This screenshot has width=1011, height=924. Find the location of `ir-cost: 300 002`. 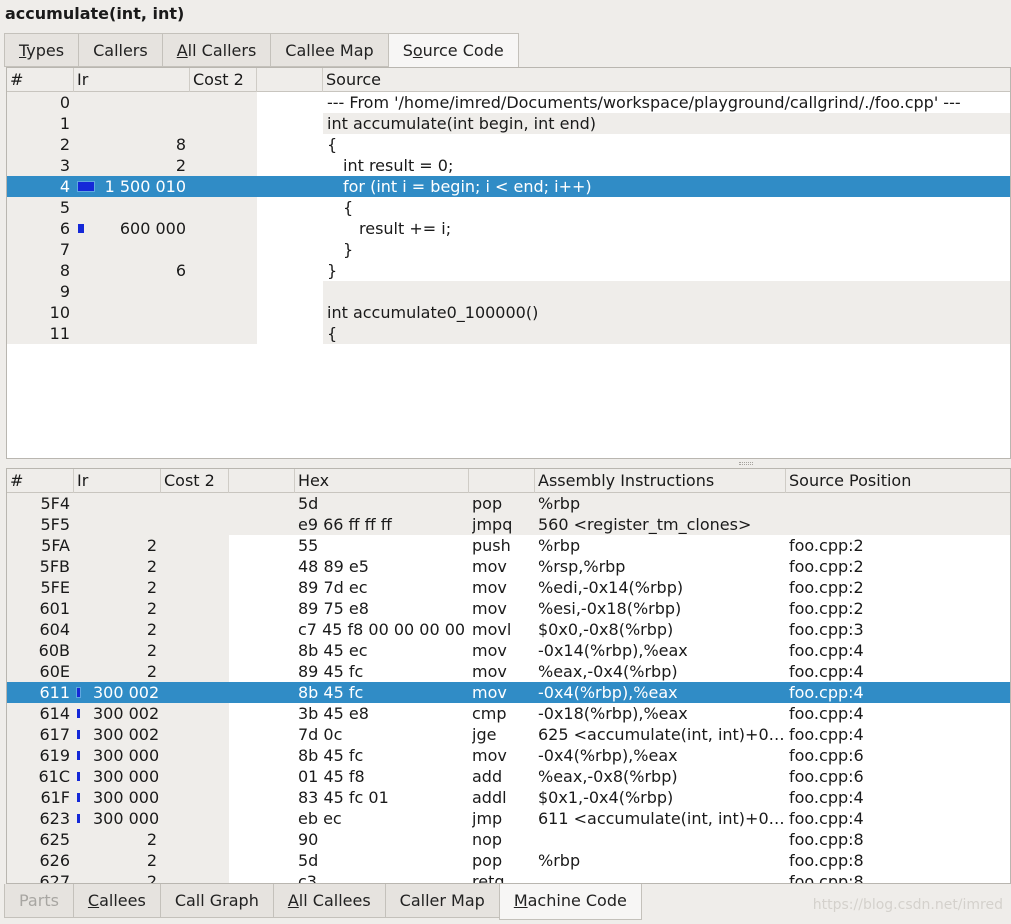

ir-cost: 300 002 is located at coordinates (126, 713).